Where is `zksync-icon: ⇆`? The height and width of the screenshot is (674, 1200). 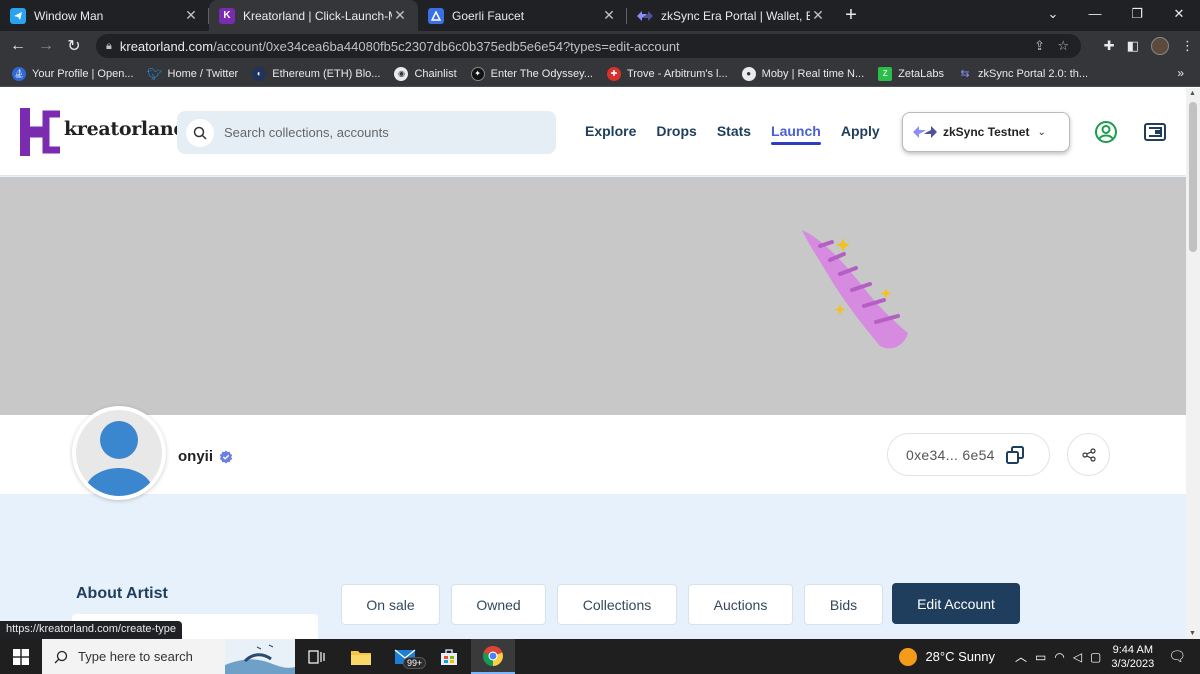
zksync-icon: ⇆ is located at coordinates (965, 74).